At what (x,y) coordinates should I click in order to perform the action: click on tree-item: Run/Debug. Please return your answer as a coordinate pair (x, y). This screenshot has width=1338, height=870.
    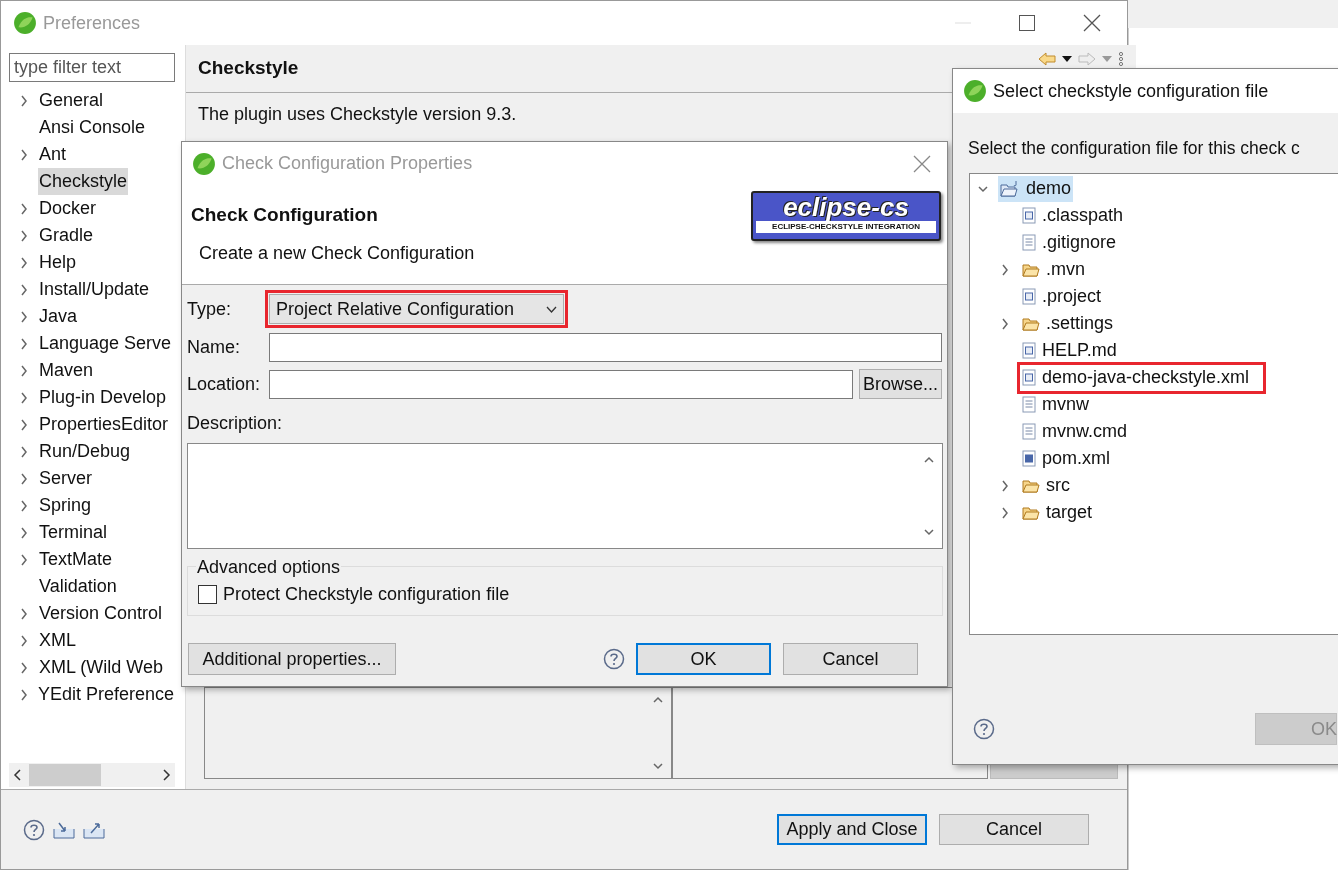
    Looking at the image, I should click on (85, 451).